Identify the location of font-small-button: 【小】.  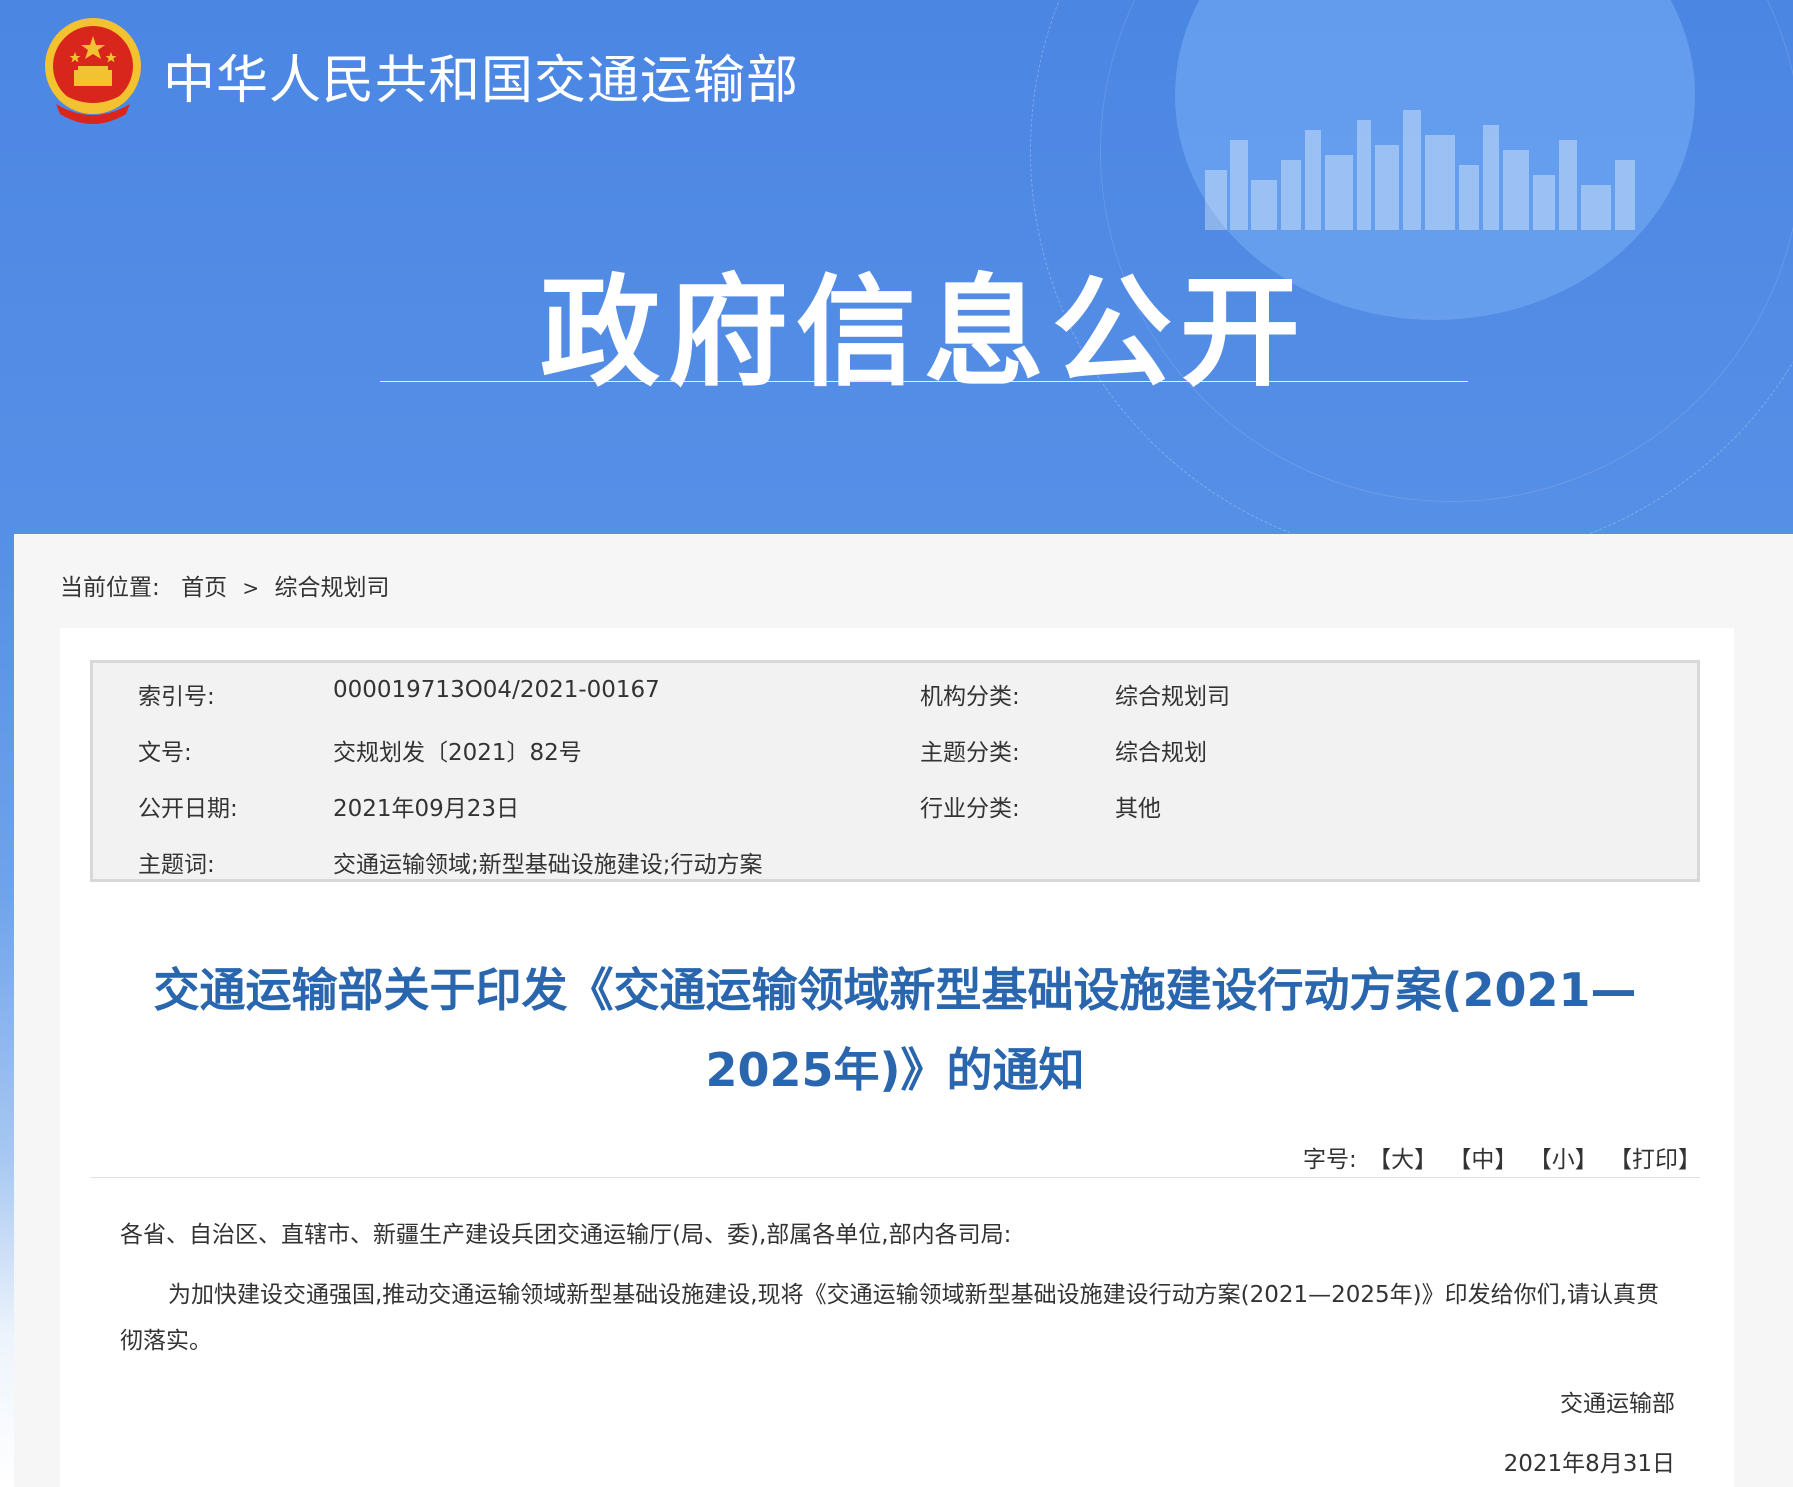
(1563, 1160).